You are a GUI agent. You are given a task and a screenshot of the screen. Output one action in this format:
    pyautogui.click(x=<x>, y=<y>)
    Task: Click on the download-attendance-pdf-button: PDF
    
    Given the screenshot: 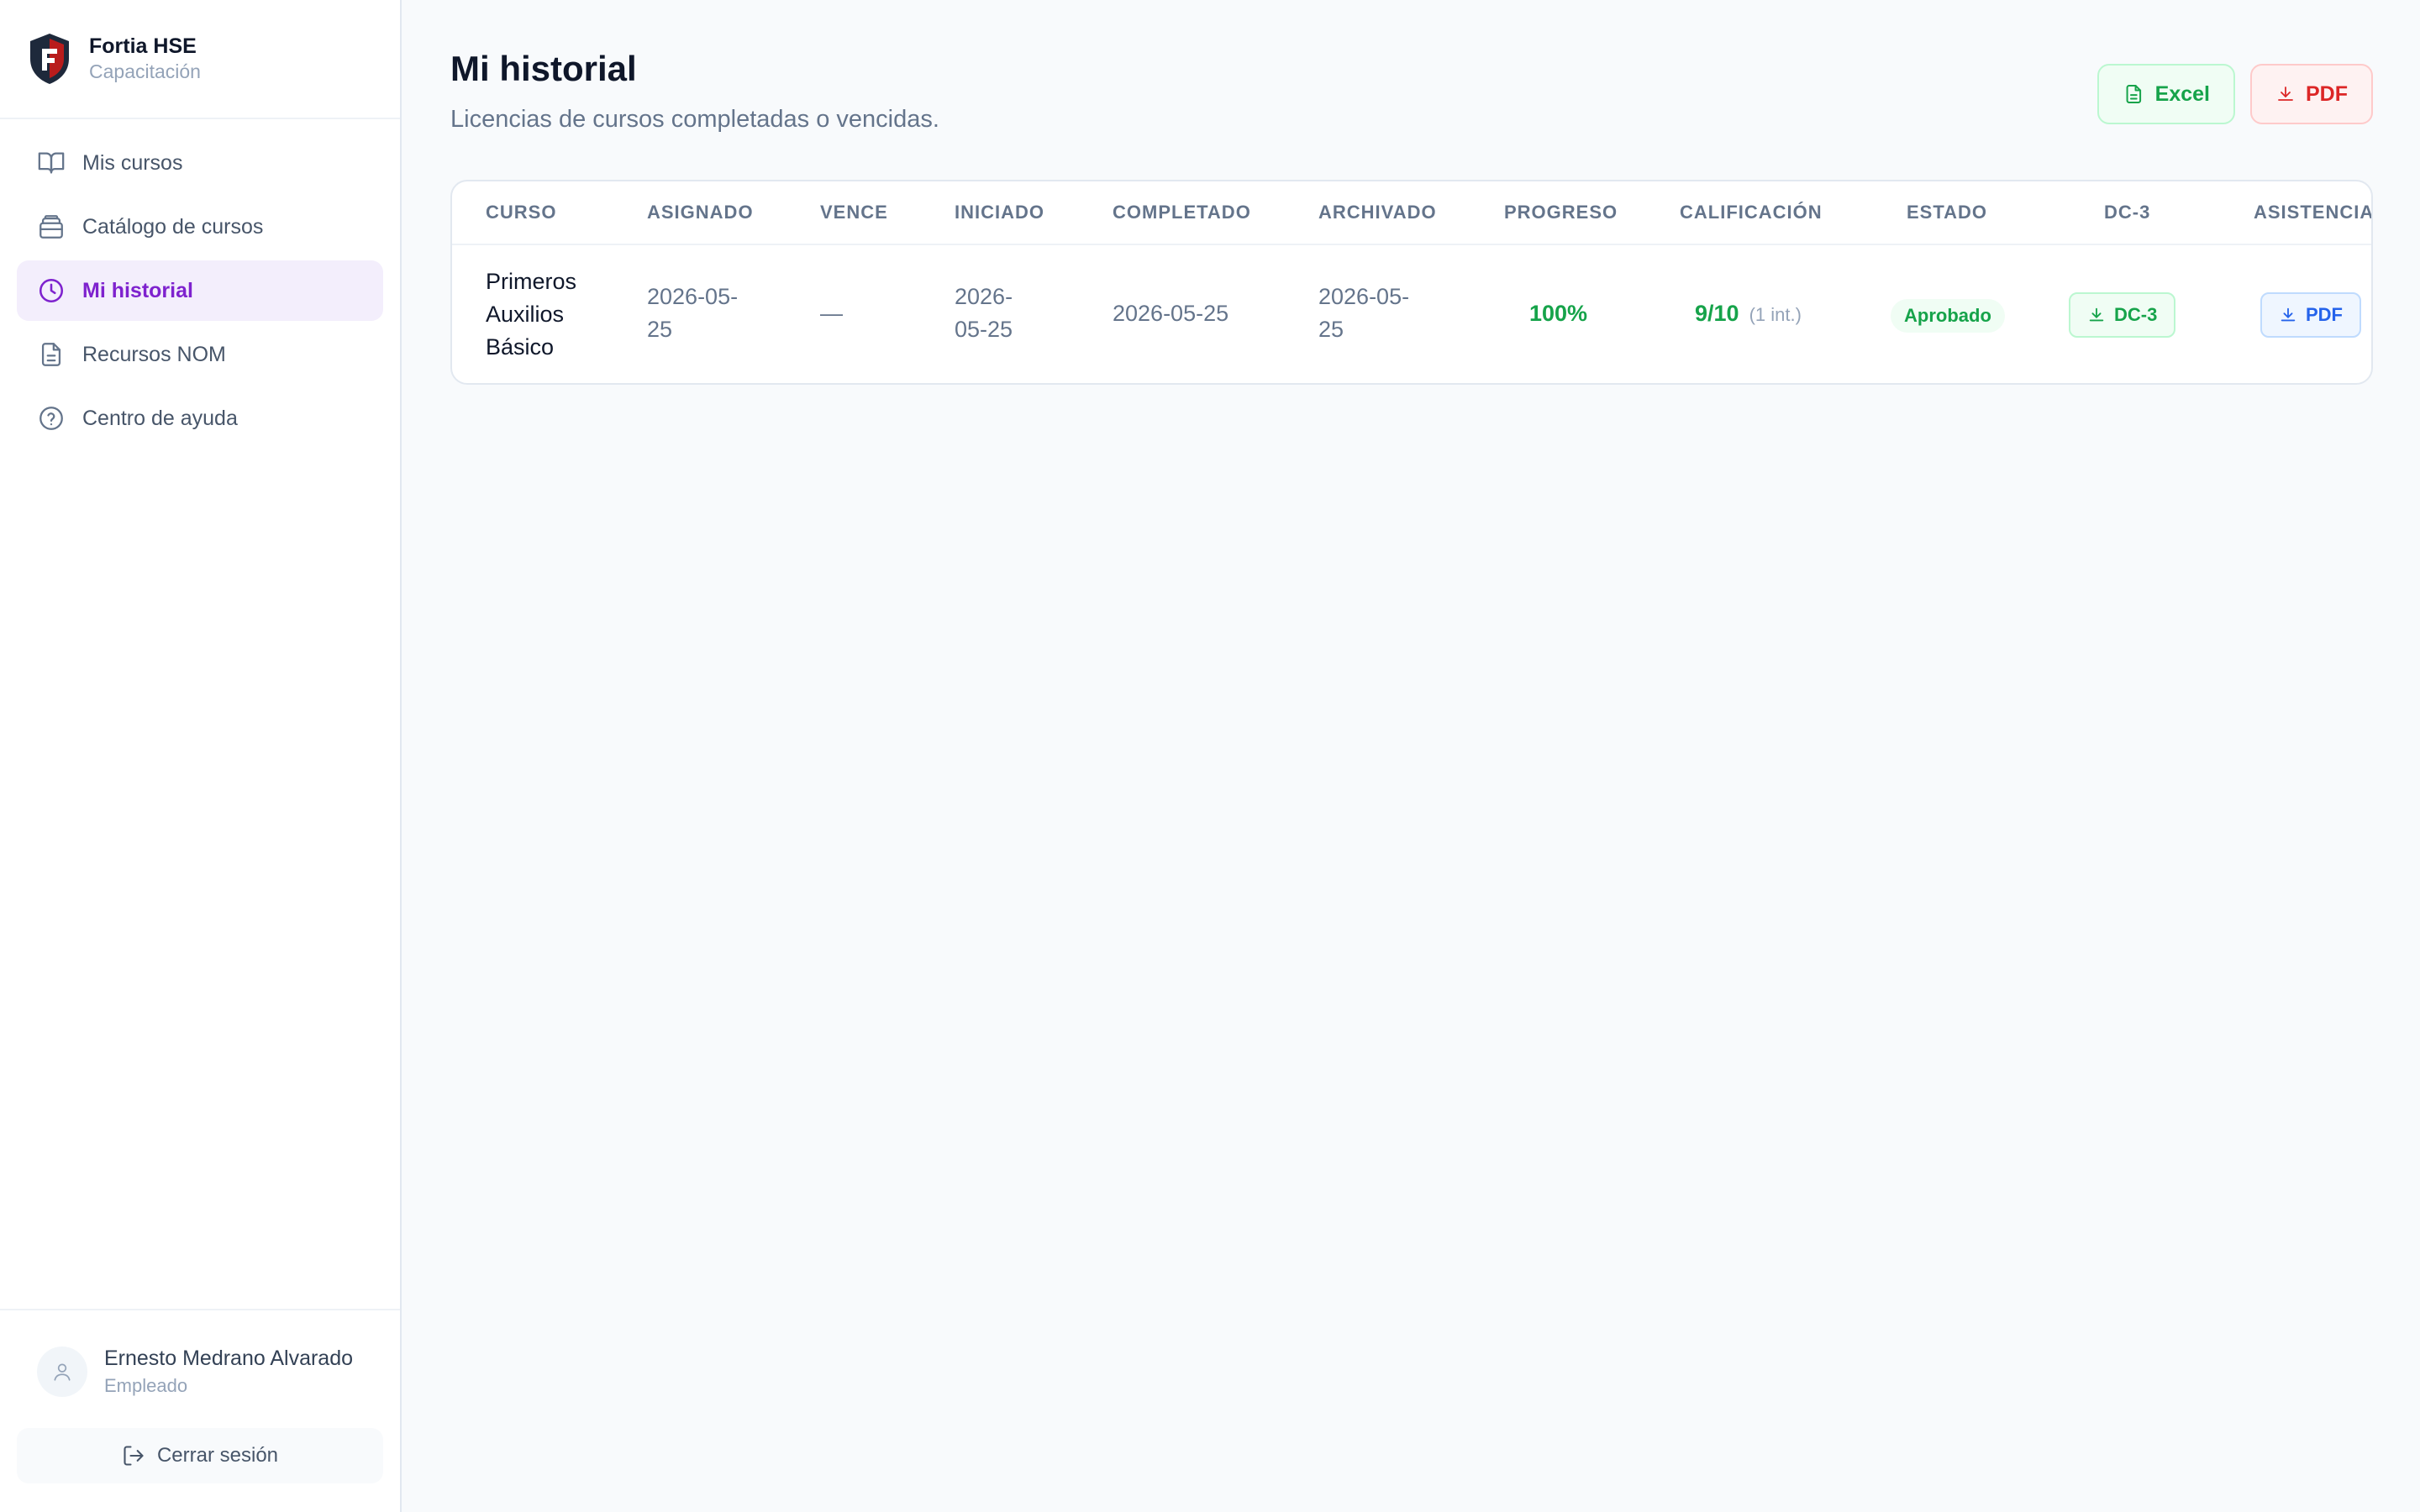 What is the action you would take?
    pyautogui.click(x=2310, y=315)
    